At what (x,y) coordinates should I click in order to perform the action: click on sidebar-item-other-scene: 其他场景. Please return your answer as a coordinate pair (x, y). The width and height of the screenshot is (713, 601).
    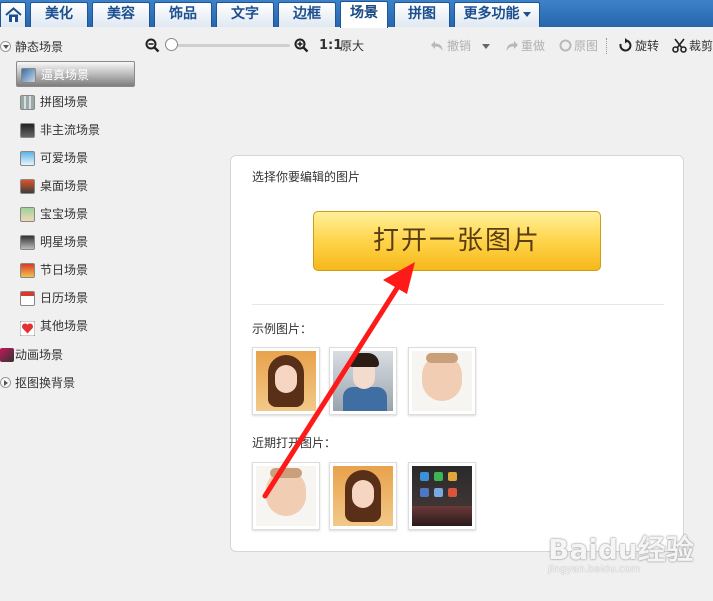
    Looking at the image, I should click on (75, 326).